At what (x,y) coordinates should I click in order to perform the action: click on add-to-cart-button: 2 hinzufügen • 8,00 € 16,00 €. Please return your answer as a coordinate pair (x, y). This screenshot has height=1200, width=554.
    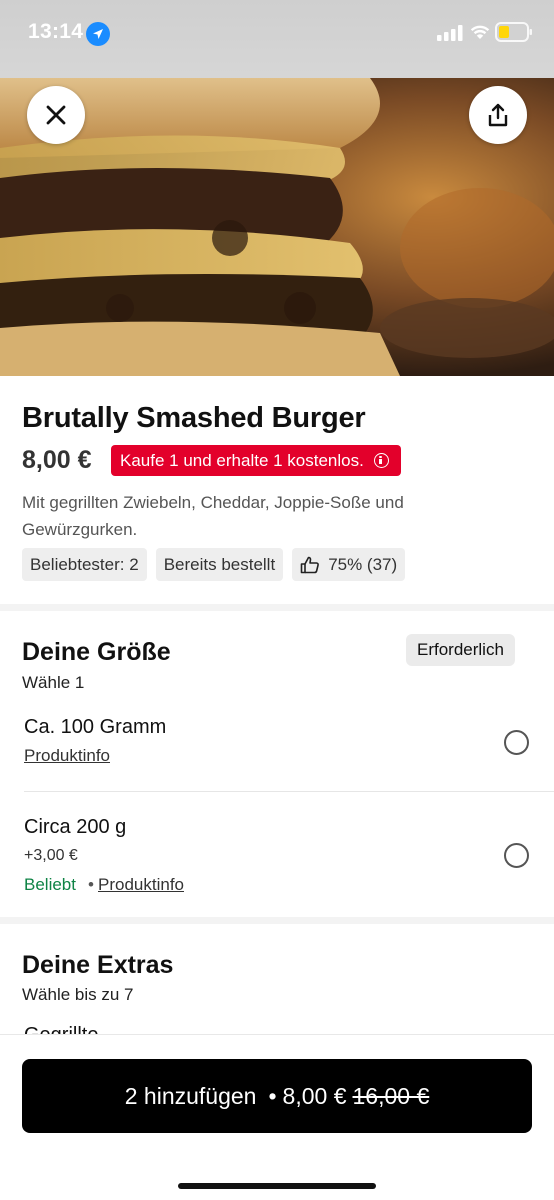
    Looking at the image, I should click on (277, 1096).